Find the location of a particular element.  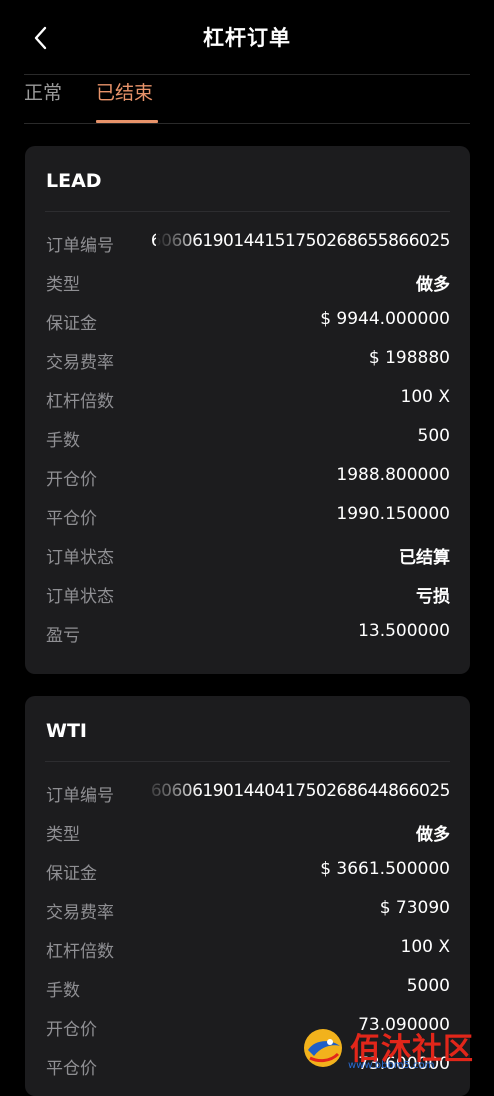

order-row-open-price: 开仓价 1988.800000 is located at coordinates (248, 478).